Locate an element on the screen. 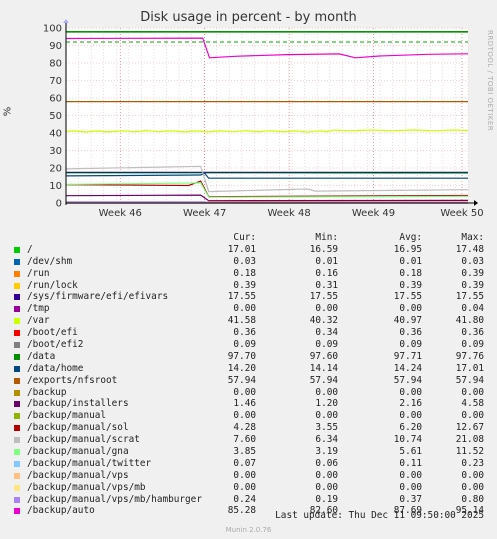  value-avg: 40.97 is located at coordinates (407, 321).